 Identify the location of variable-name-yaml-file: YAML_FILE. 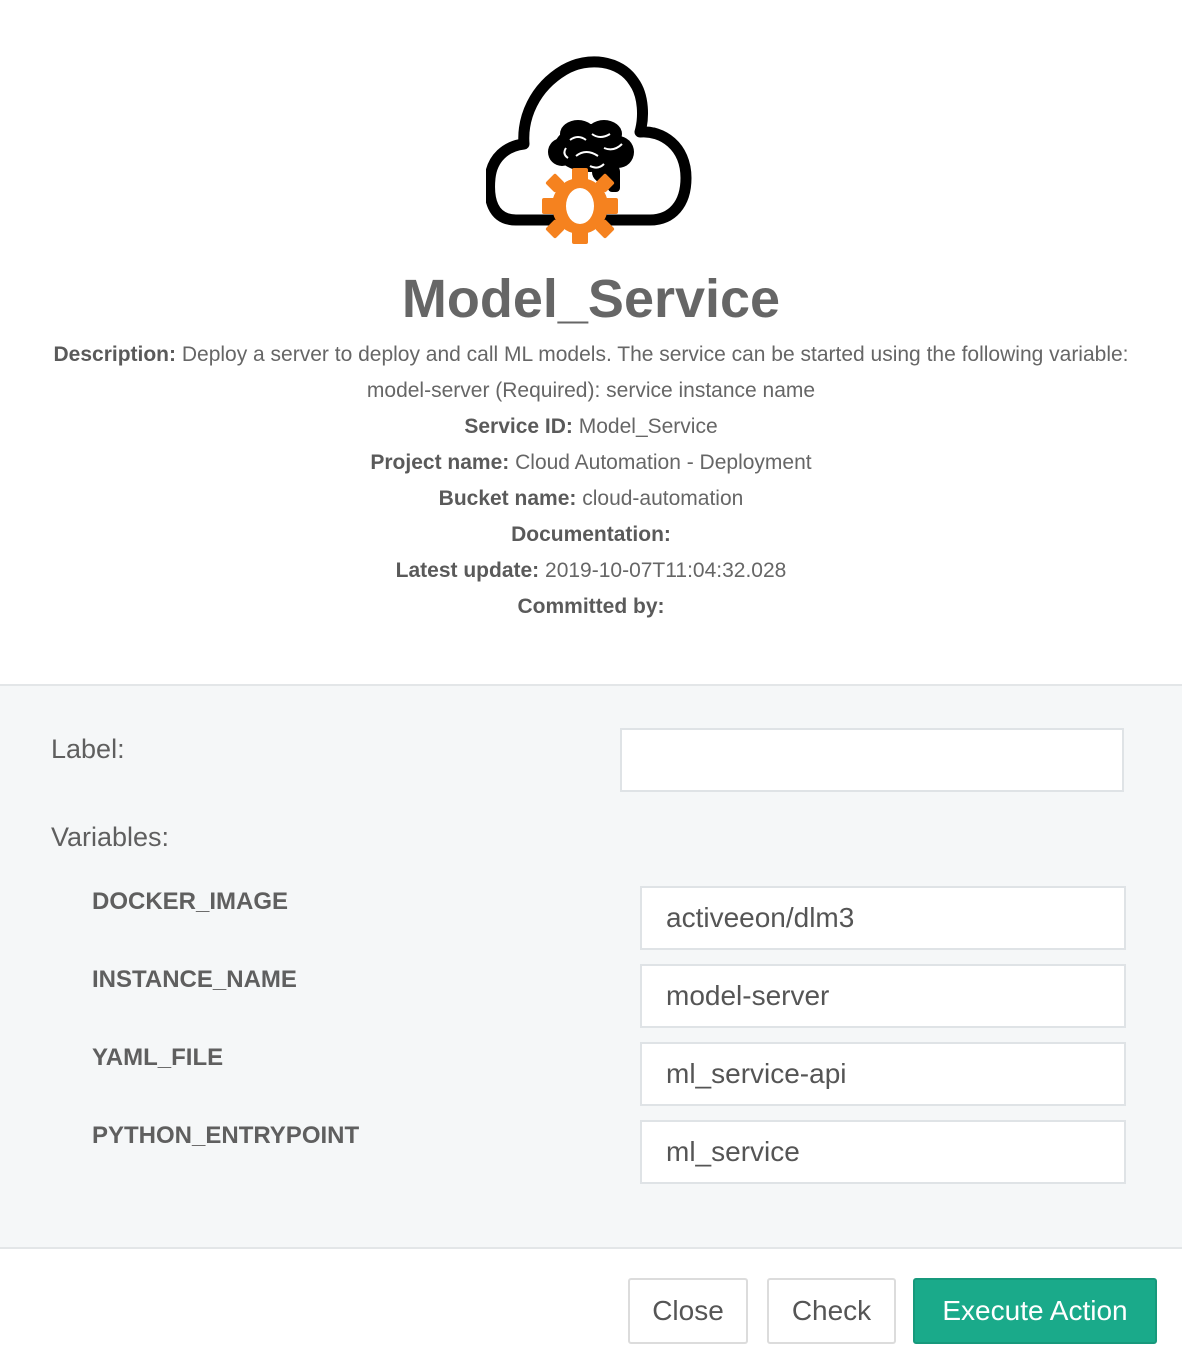
(158, 1057).